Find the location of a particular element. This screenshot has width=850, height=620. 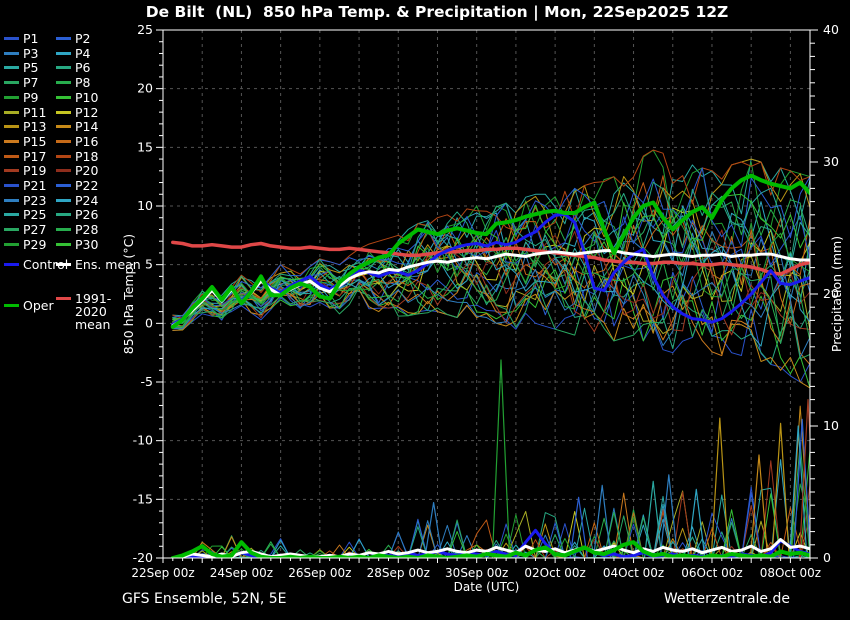

legend-item-p4: P4 is located at coordinates (73, 53).